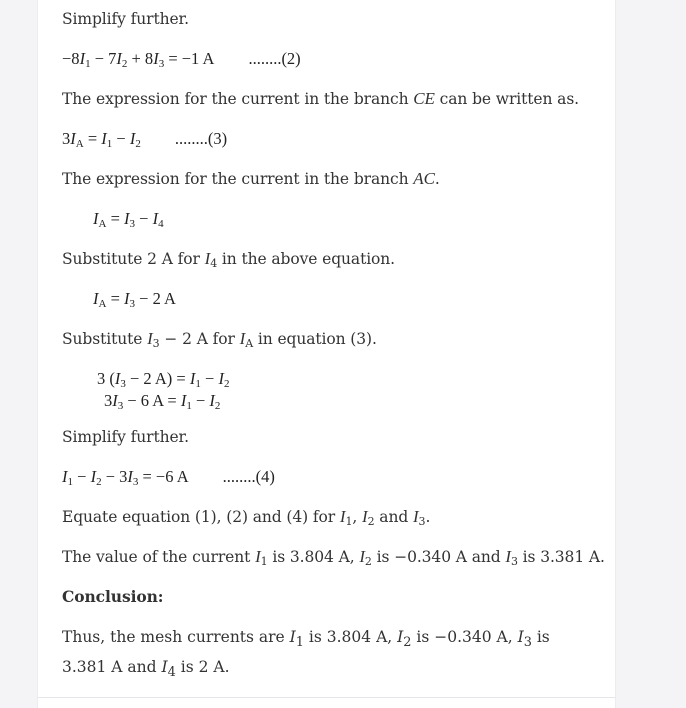  What do you see at coordinates (424, 178) in the screenshot?
I see `branch-label: AC` at bounding box center [424, 178].